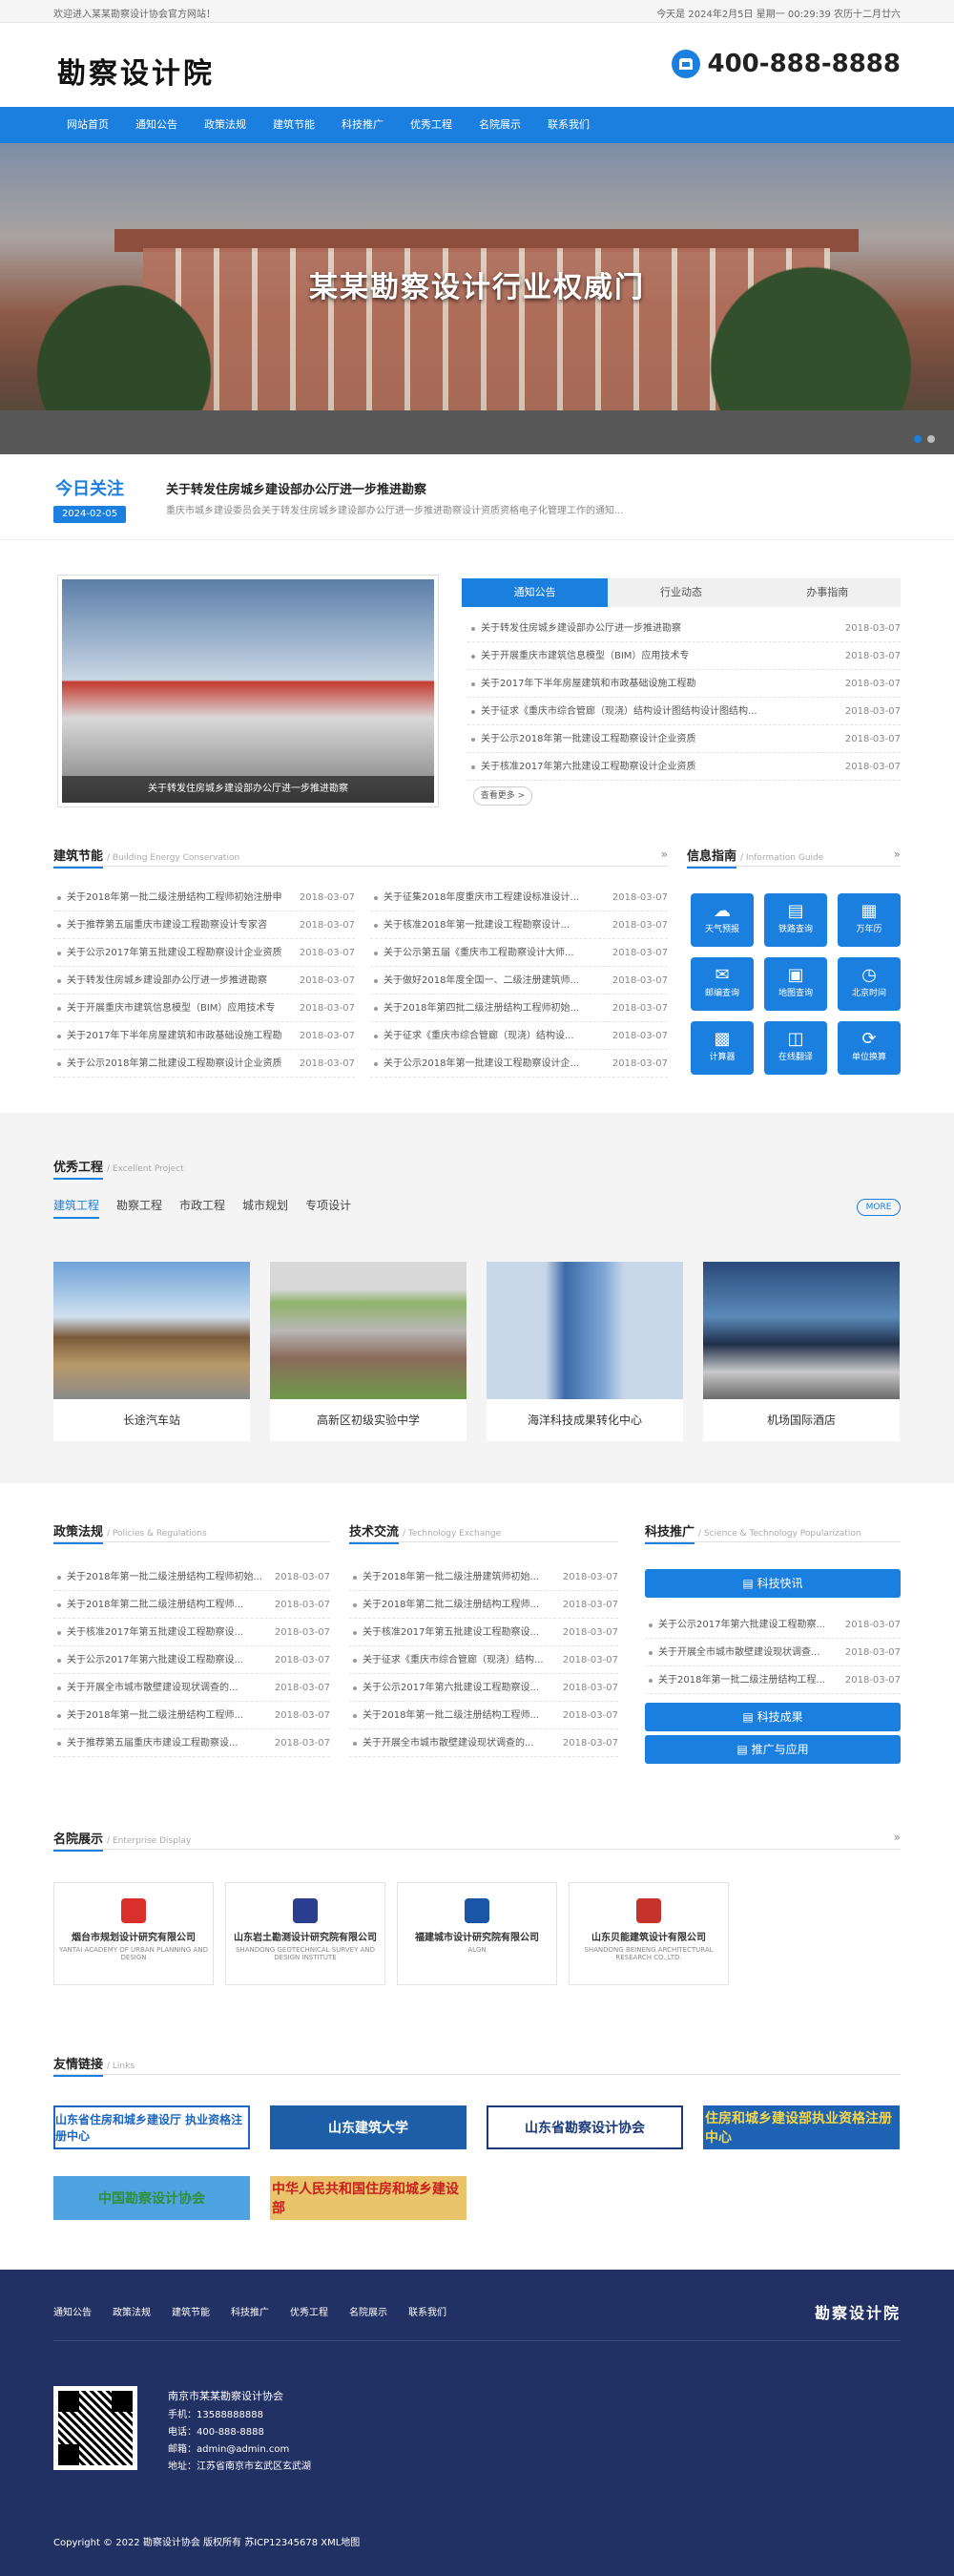 The width and height of the screenshot is (954, 2576). I want to click on list-item: 关于征求《重庆市综合管廊（现浇）结构... 2018-03-07, so click(484, 1660).